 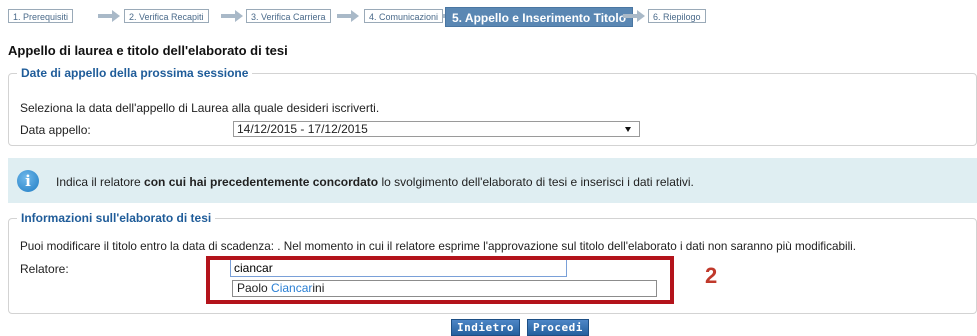 I want to click on annotation-step-marker: 2, so click(x=711, y=275).